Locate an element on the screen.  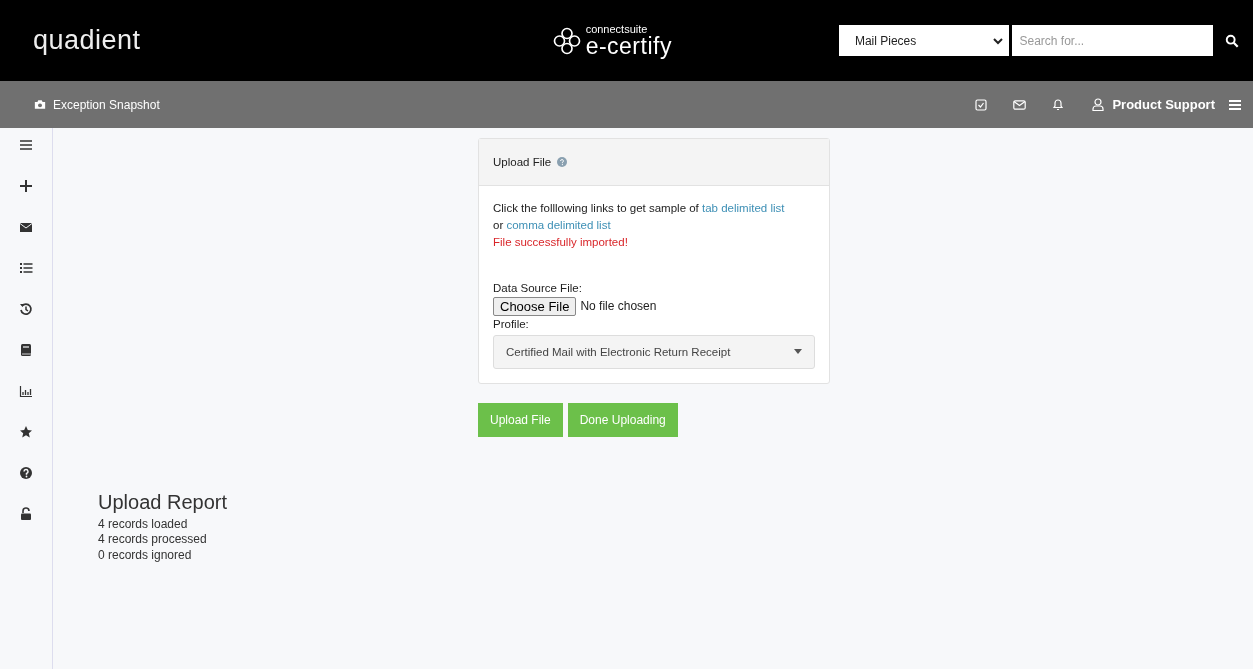
report-title: Upload Report is located at coordinates (163, 503).